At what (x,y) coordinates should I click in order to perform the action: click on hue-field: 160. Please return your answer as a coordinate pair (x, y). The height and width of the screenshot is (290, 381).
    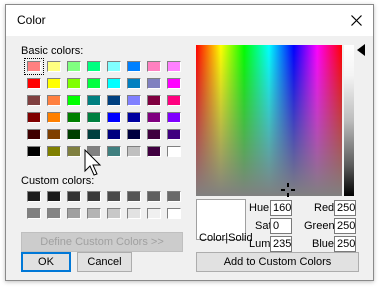
    Looking at the image, I should click on (281, 208).